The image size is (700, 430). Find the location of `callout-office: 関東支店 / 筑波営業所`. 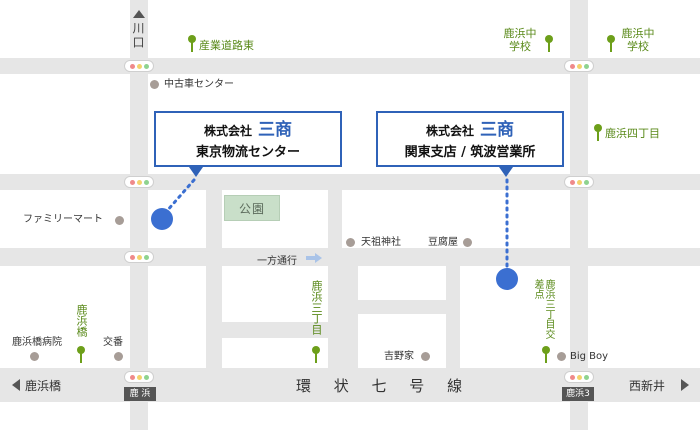

callout-office: 関東支店 / 筑波営業所 is located at coordinates (470, 152).